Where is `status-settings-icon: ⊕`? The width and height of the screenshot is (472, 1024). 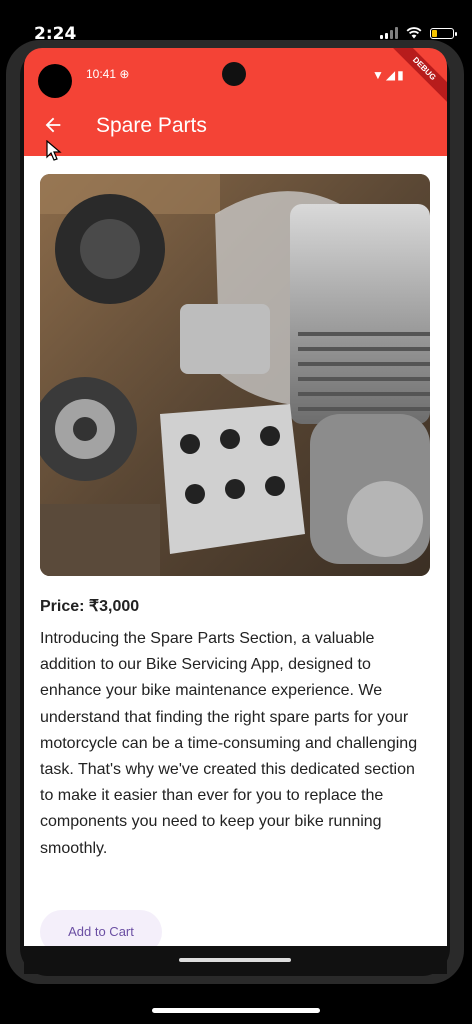
status-settings-icon: ⊕ is located at coordinates (124, 74).